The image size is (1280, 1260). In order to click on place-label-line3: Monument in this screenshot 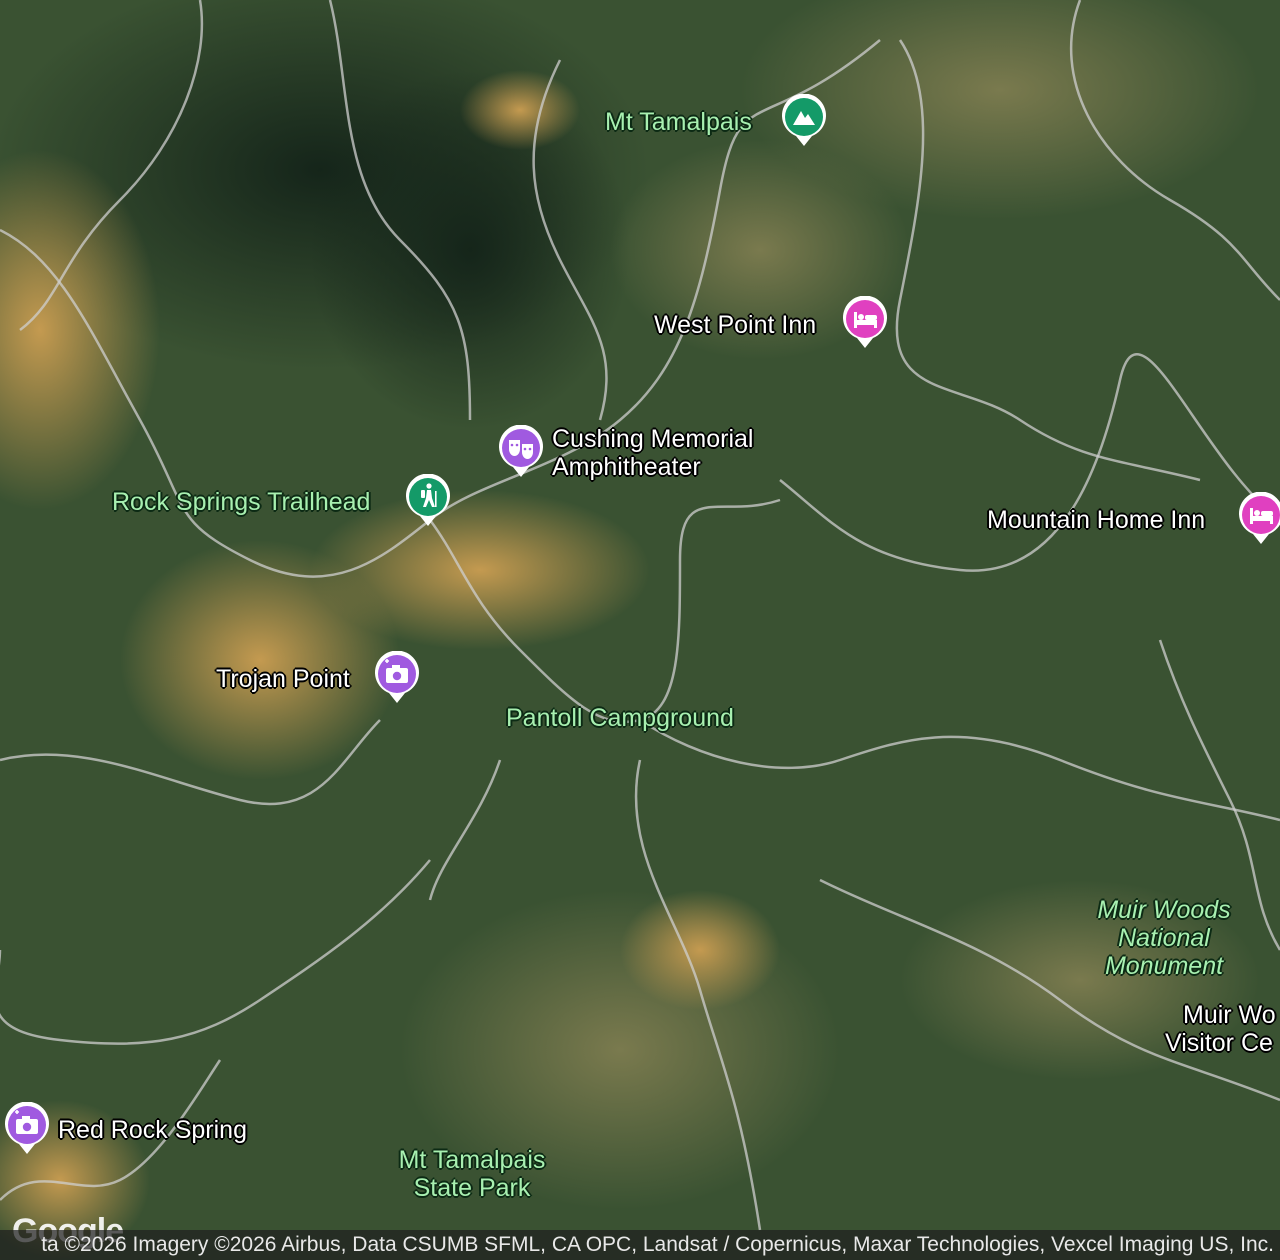, I will do `click(1164, 966)`.